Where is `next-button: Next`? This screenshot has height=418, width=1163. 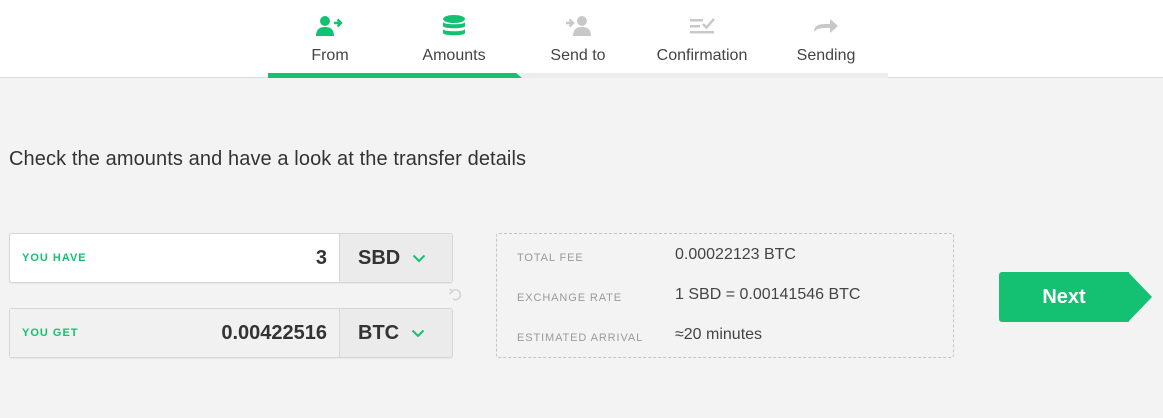
next-button: Next is located at coordinates (1064, 297).